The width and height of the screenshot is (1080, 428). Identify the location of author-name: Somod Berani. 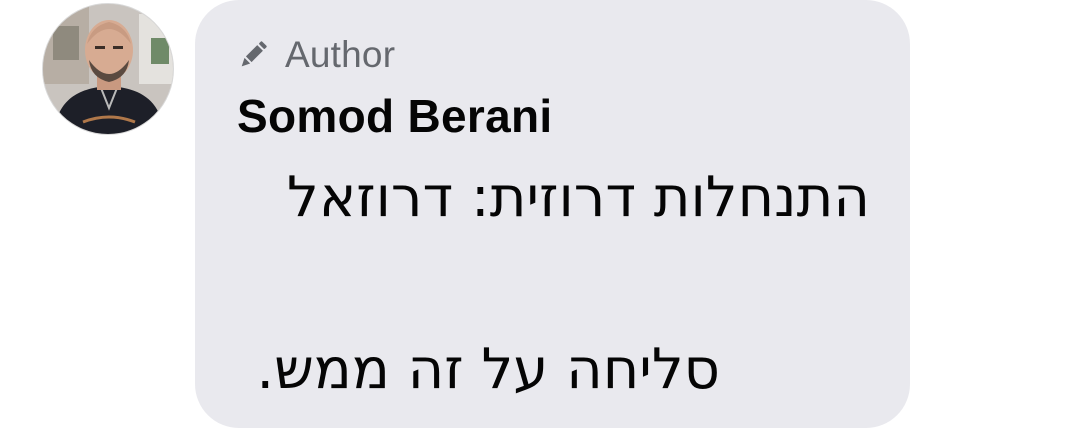
(394, 116).